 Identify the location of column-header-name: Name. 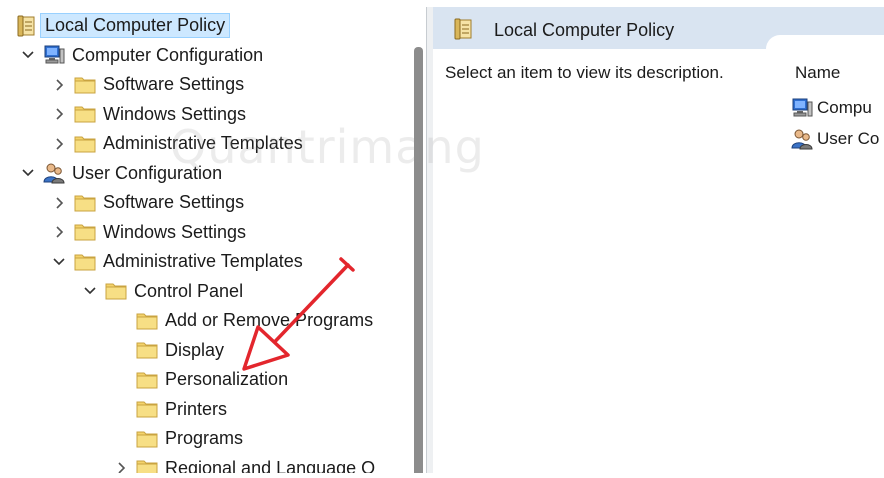
(817, 73).